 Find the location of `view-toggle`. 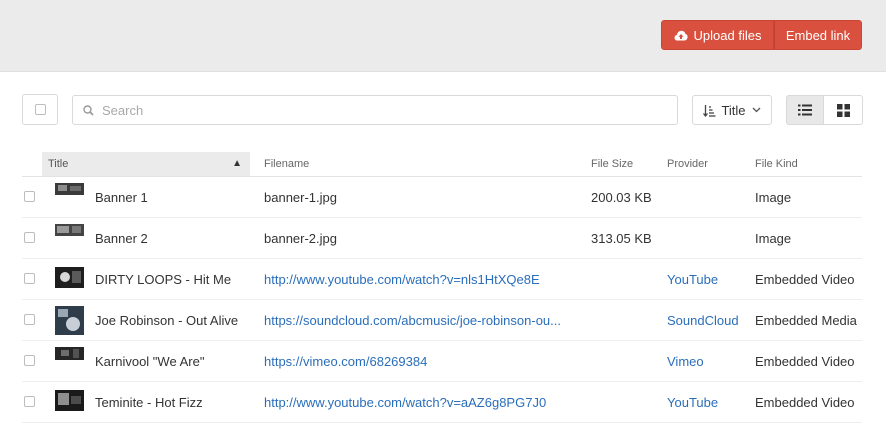

view-toggle is located at coordinates (824, 110).